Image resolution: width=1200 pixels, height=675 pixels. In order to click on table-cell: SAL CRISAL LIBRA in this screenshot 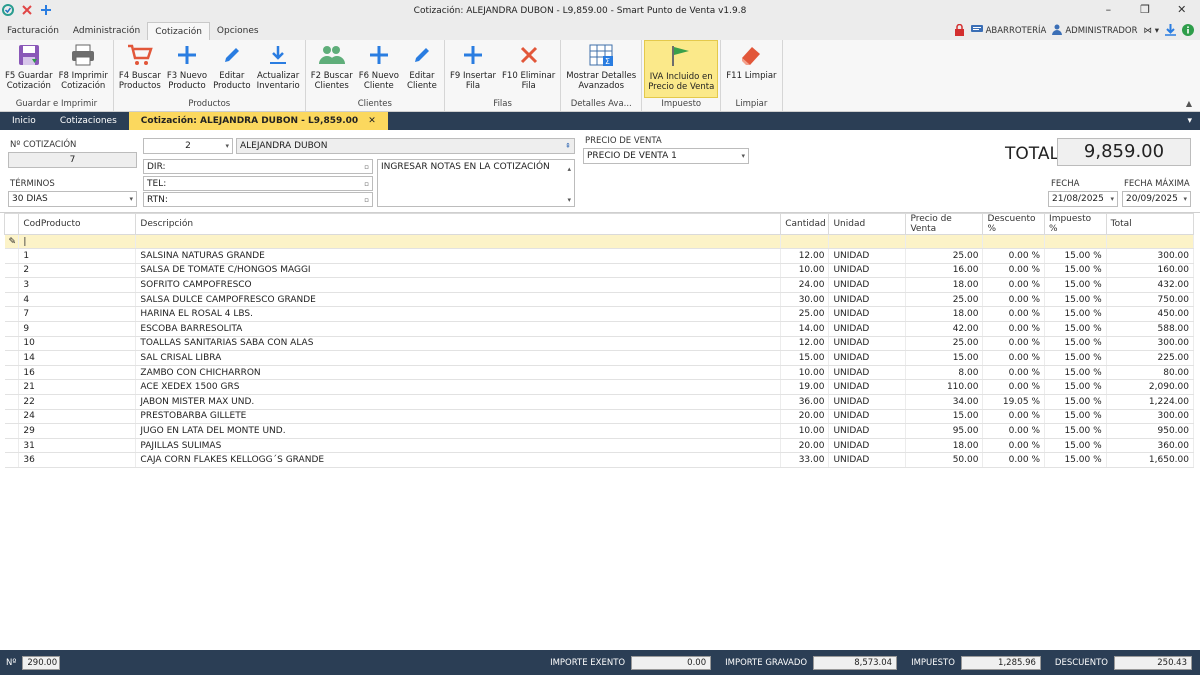, I will do `click(458, 358)`.